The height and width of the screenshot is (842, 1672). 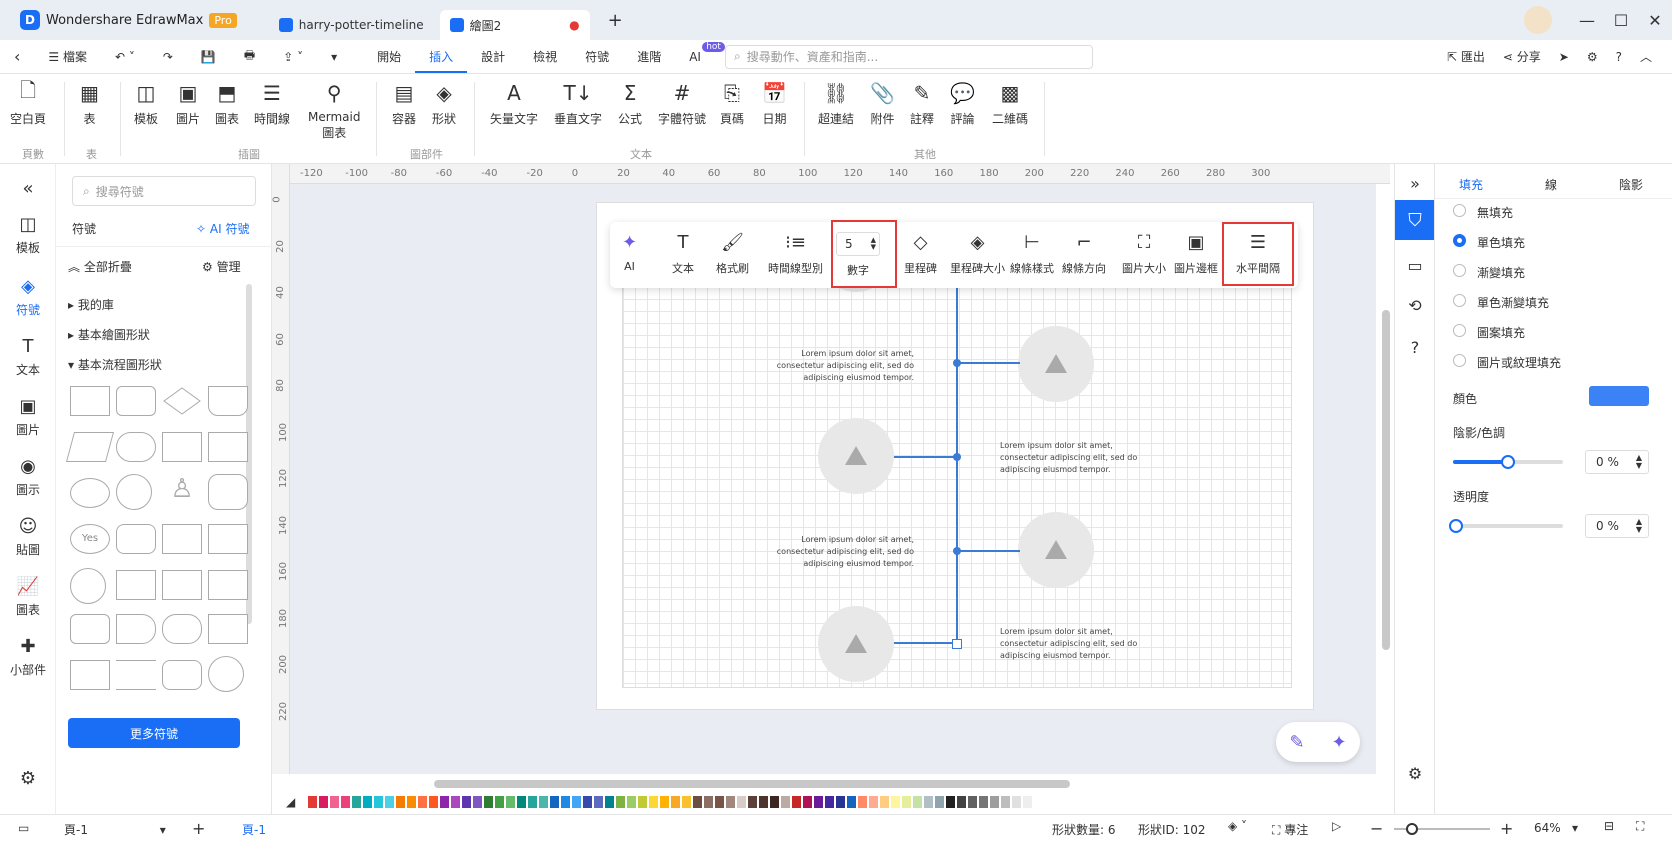 I want to click on shape-decision, so click(x=182, y=401).